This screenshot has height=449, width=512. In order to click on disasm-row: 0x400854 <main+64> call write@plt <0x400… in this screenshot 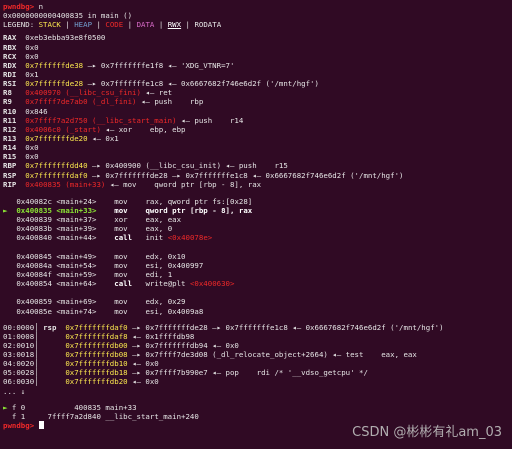, I will do `click(125, 284)`.